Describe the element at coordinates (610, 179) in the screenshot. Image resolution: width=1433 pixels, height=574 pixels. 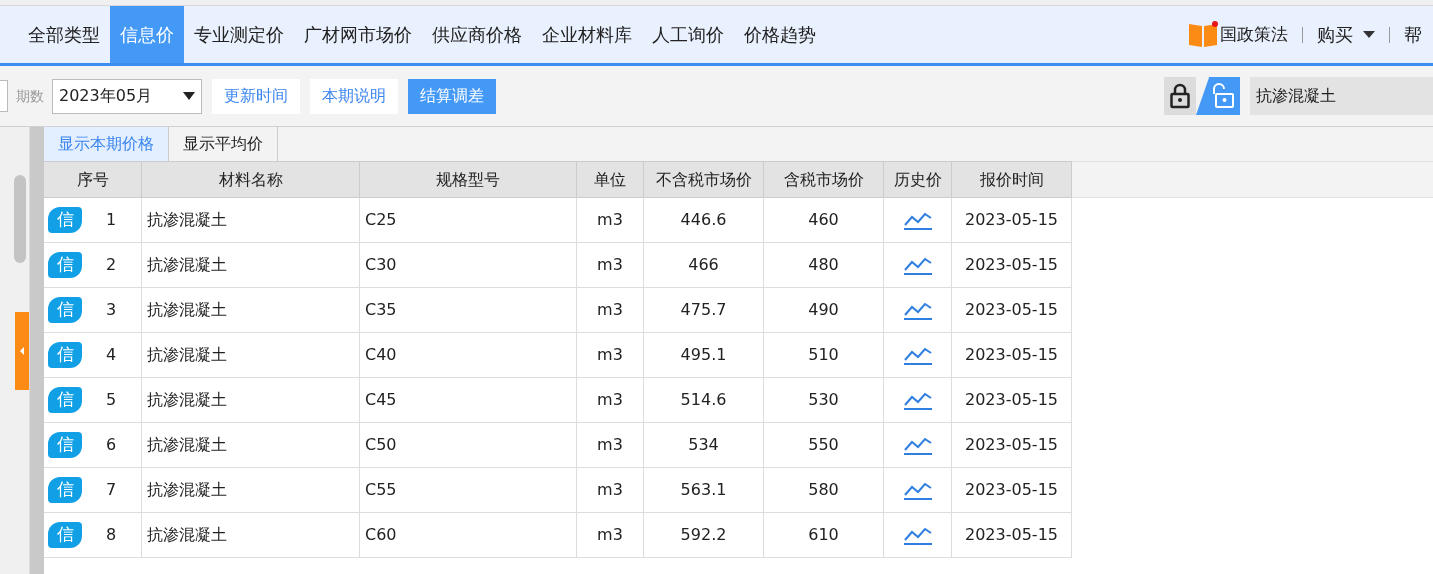
I see `column-header: 单位` at that location.